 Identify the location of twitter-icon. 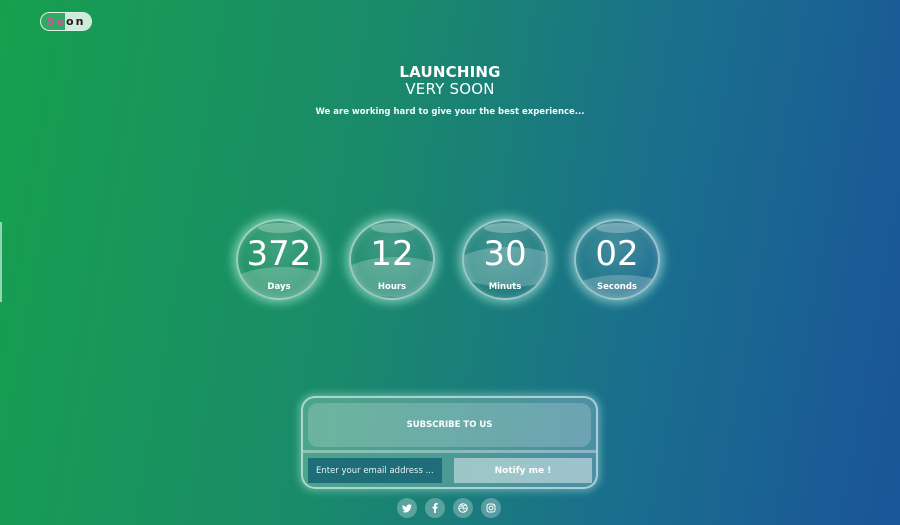
(407, 507).